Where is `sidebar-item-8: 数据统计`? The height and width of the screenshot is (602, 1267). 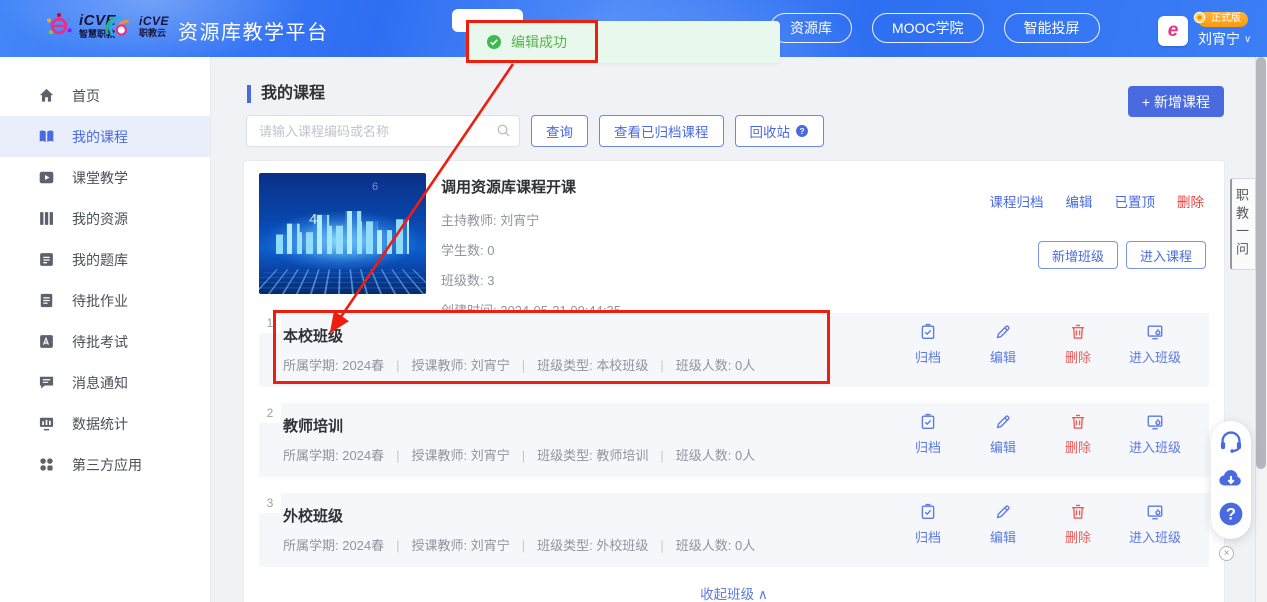
sidebar-item-8: 数据统计 is located at coordinates (105, 423).